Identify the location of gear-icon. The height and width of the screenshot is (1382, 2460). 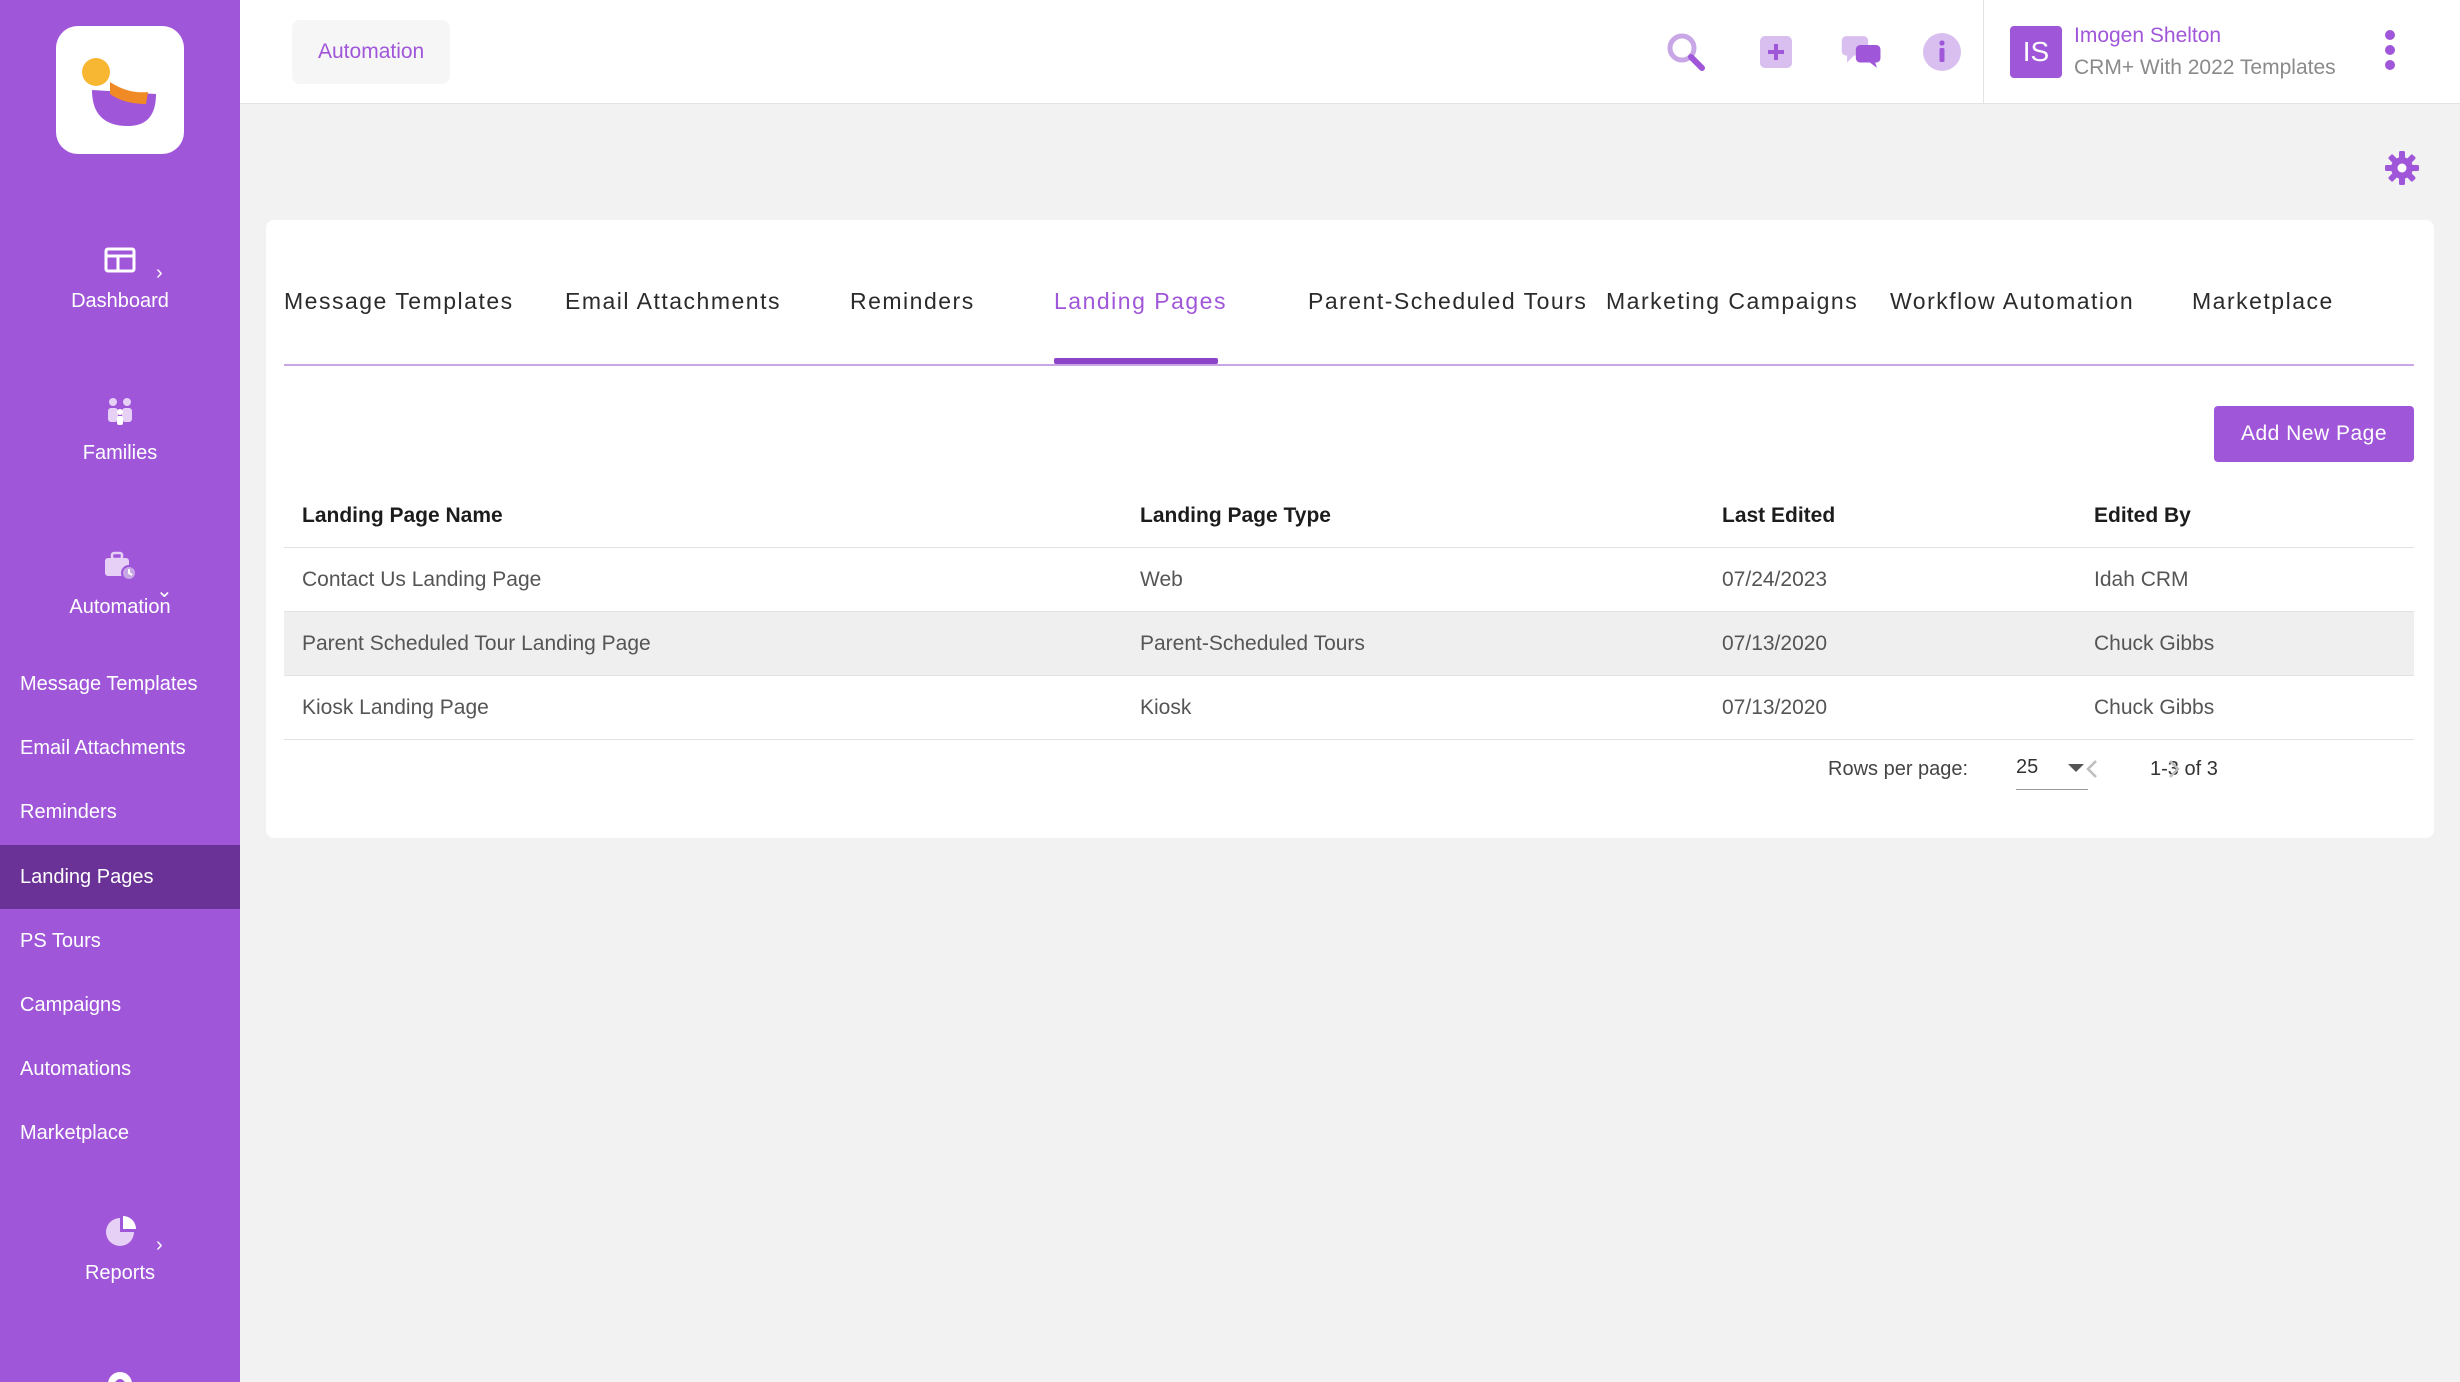
(2402, 168).